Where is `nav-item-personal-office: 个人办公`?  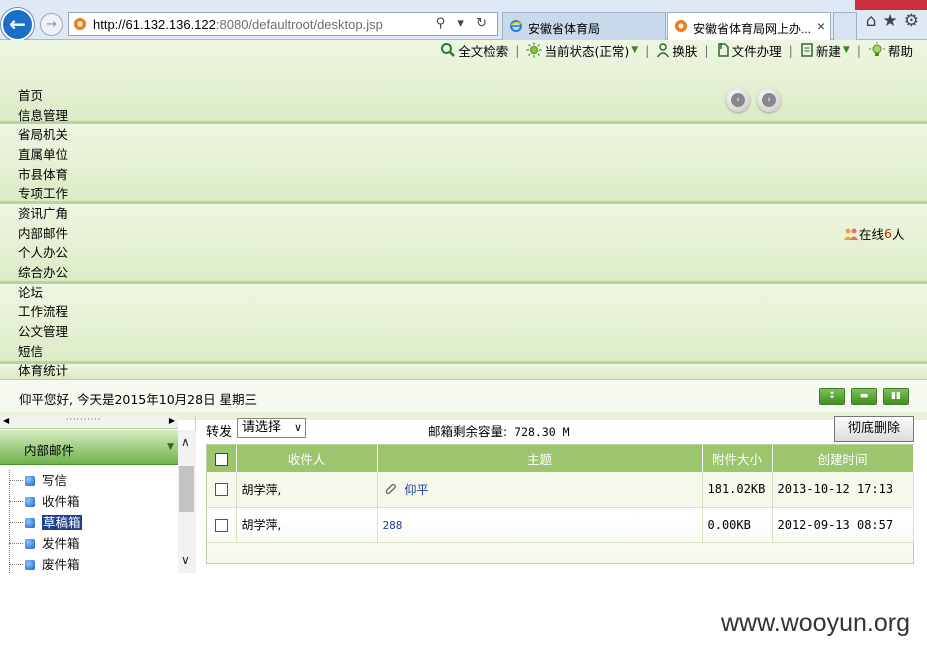
nav-item-personal-office: 个人办公 is located at coordinates (78, 253).